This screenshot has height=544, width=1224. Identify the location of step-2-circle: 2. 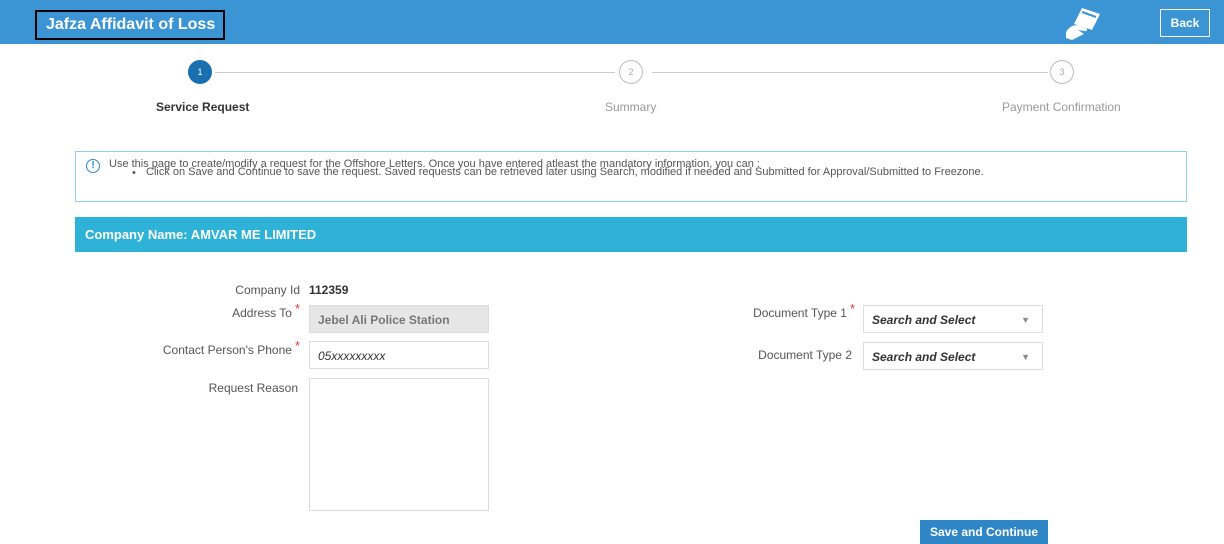
(631, 72).